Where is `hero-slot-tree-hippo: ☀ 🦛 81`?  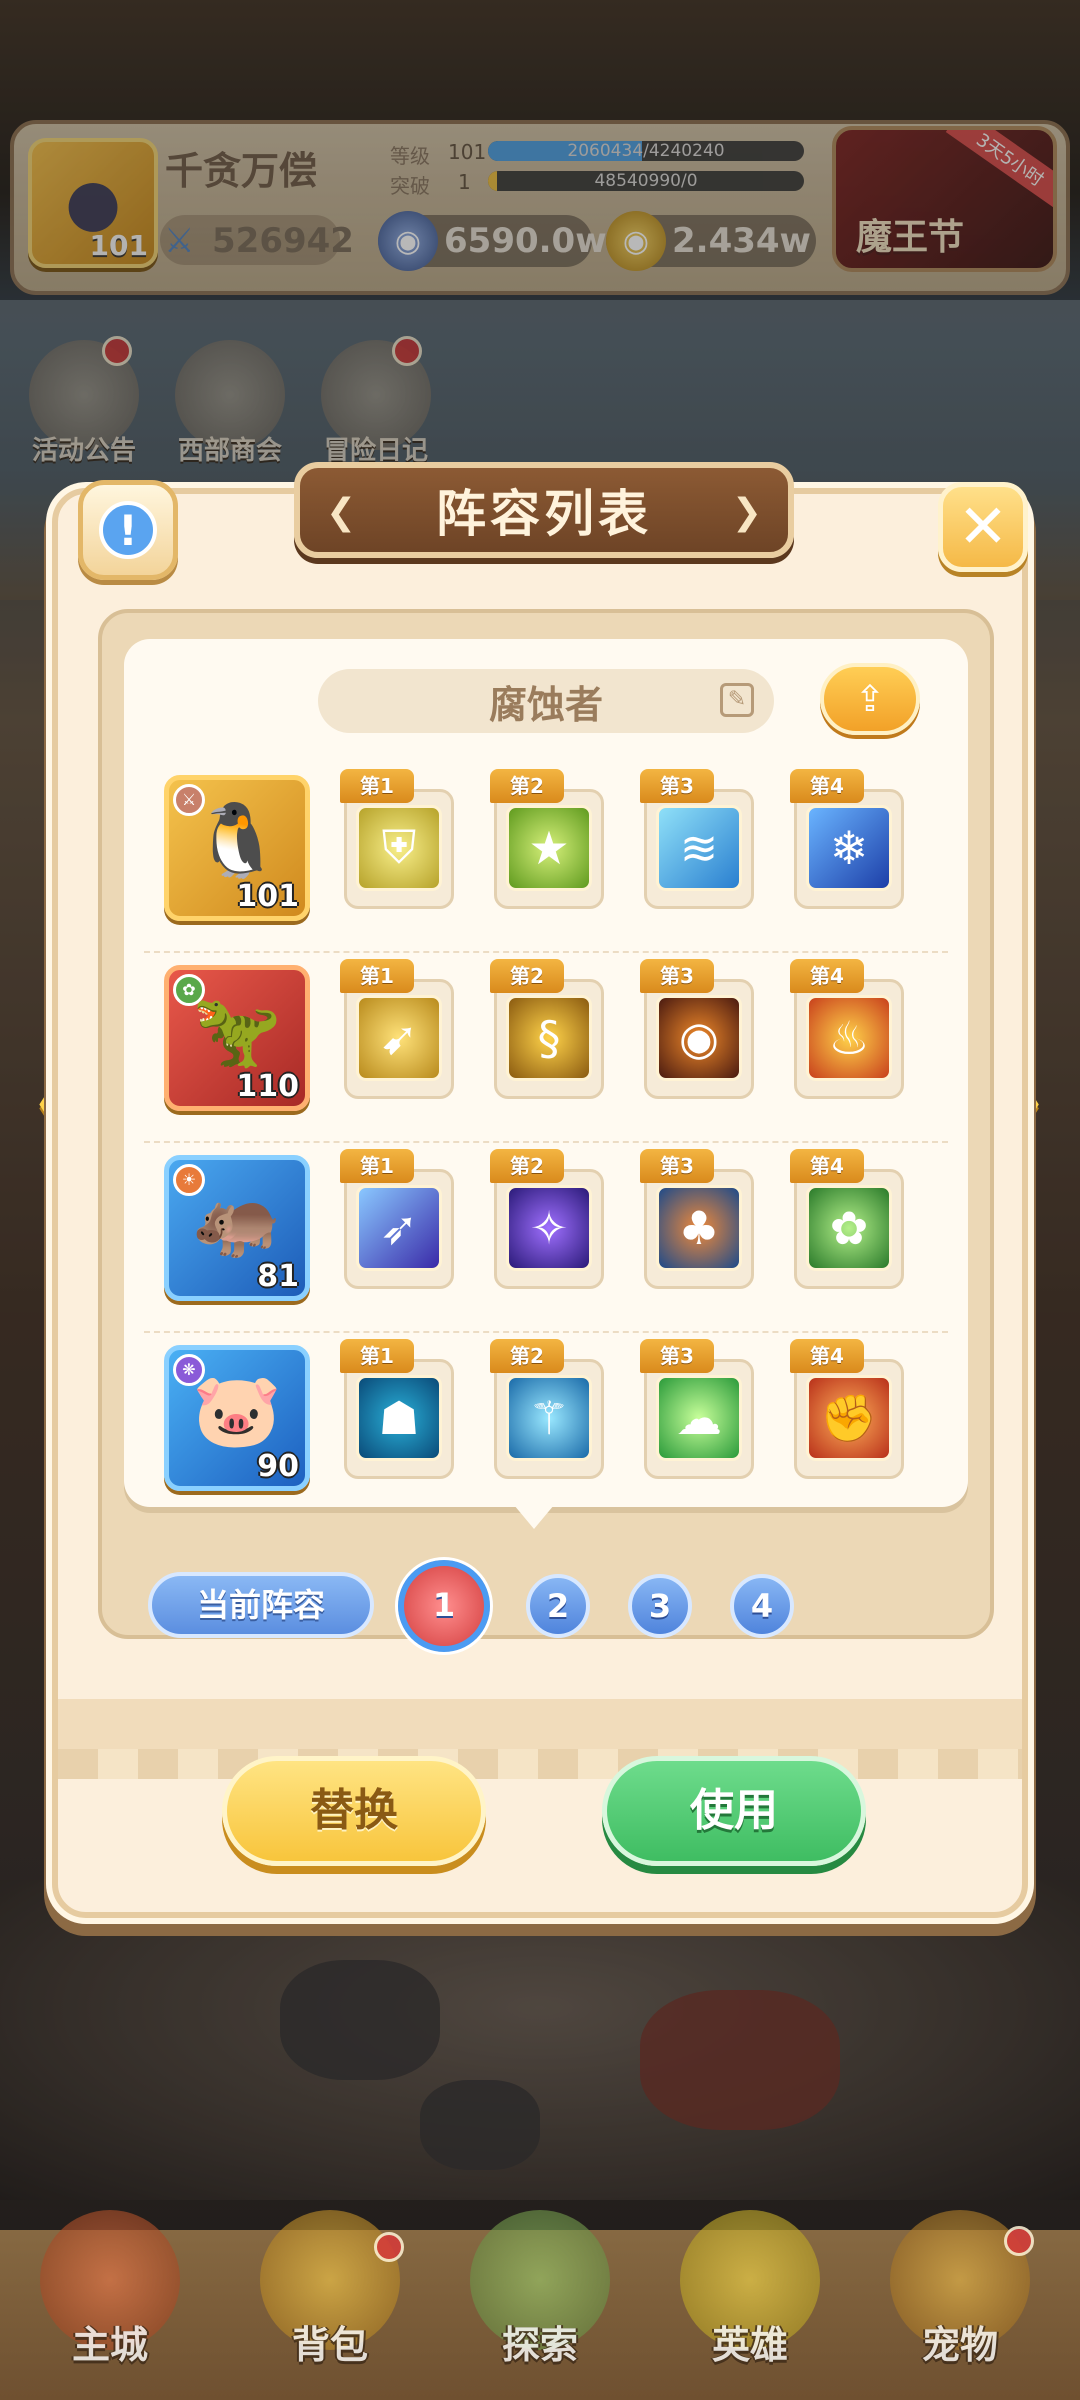 hero-slot-tree-hippo: ☀ 🦛 81 is located at coordinates (237, 1228).